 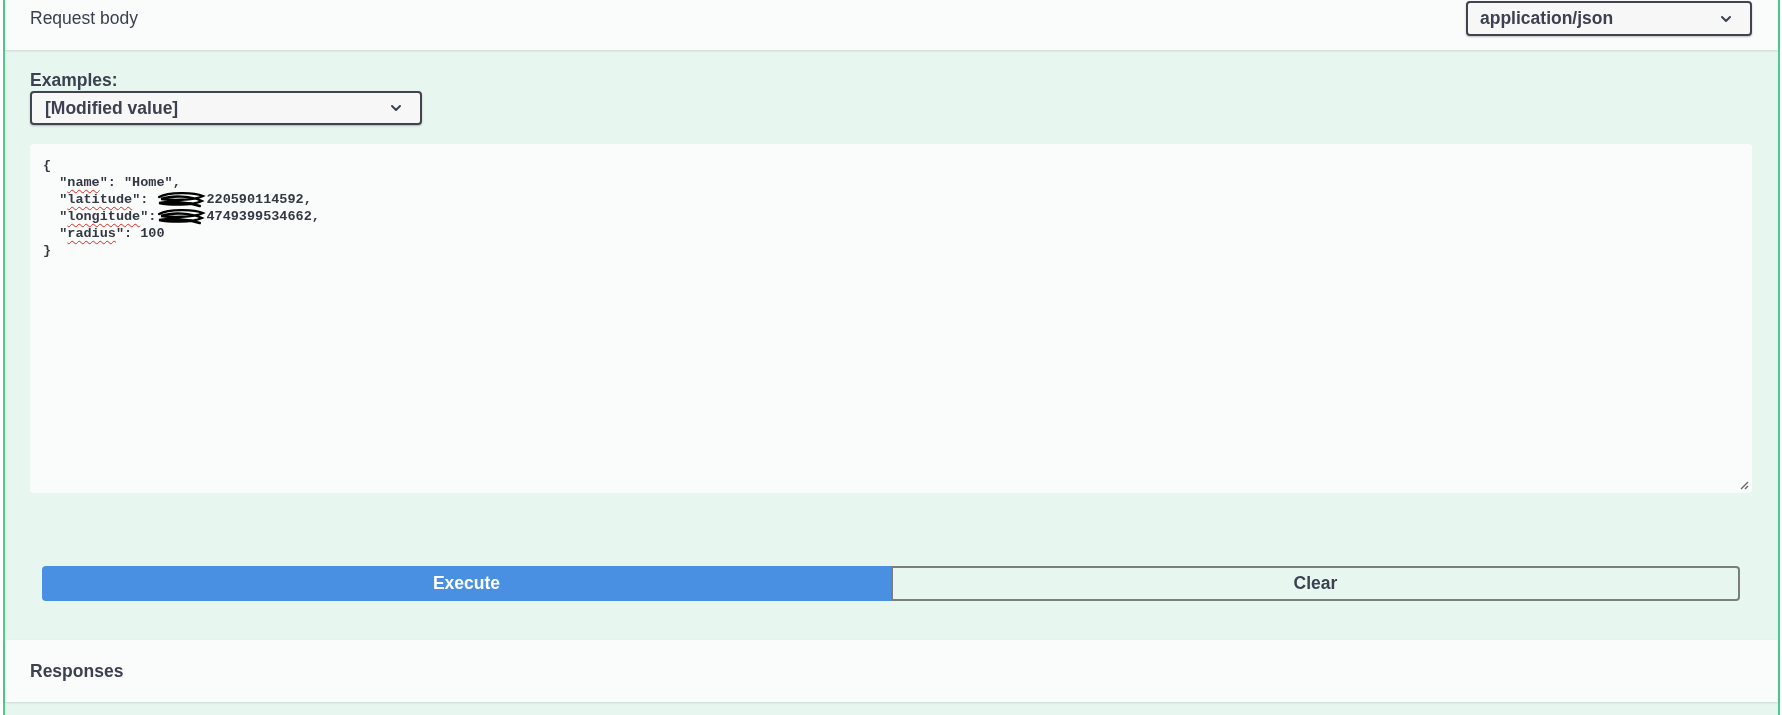 I want to click on code-text: 220590114592,, so click(x=259, y=199).